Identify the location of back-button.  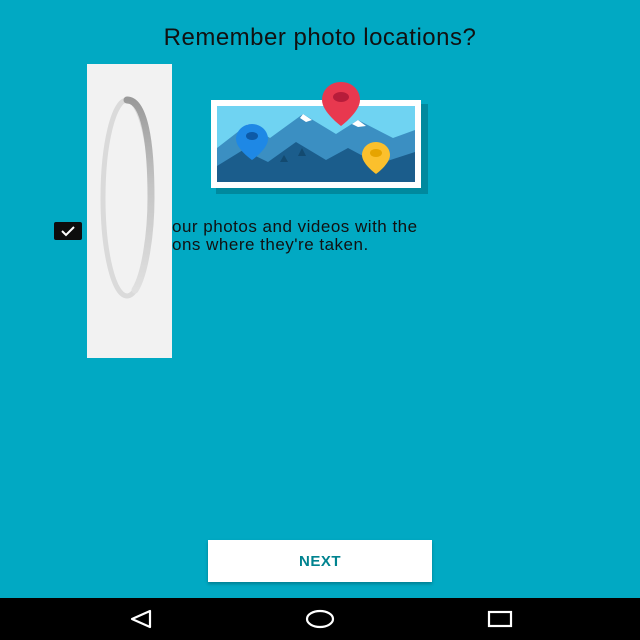
(141, 619).